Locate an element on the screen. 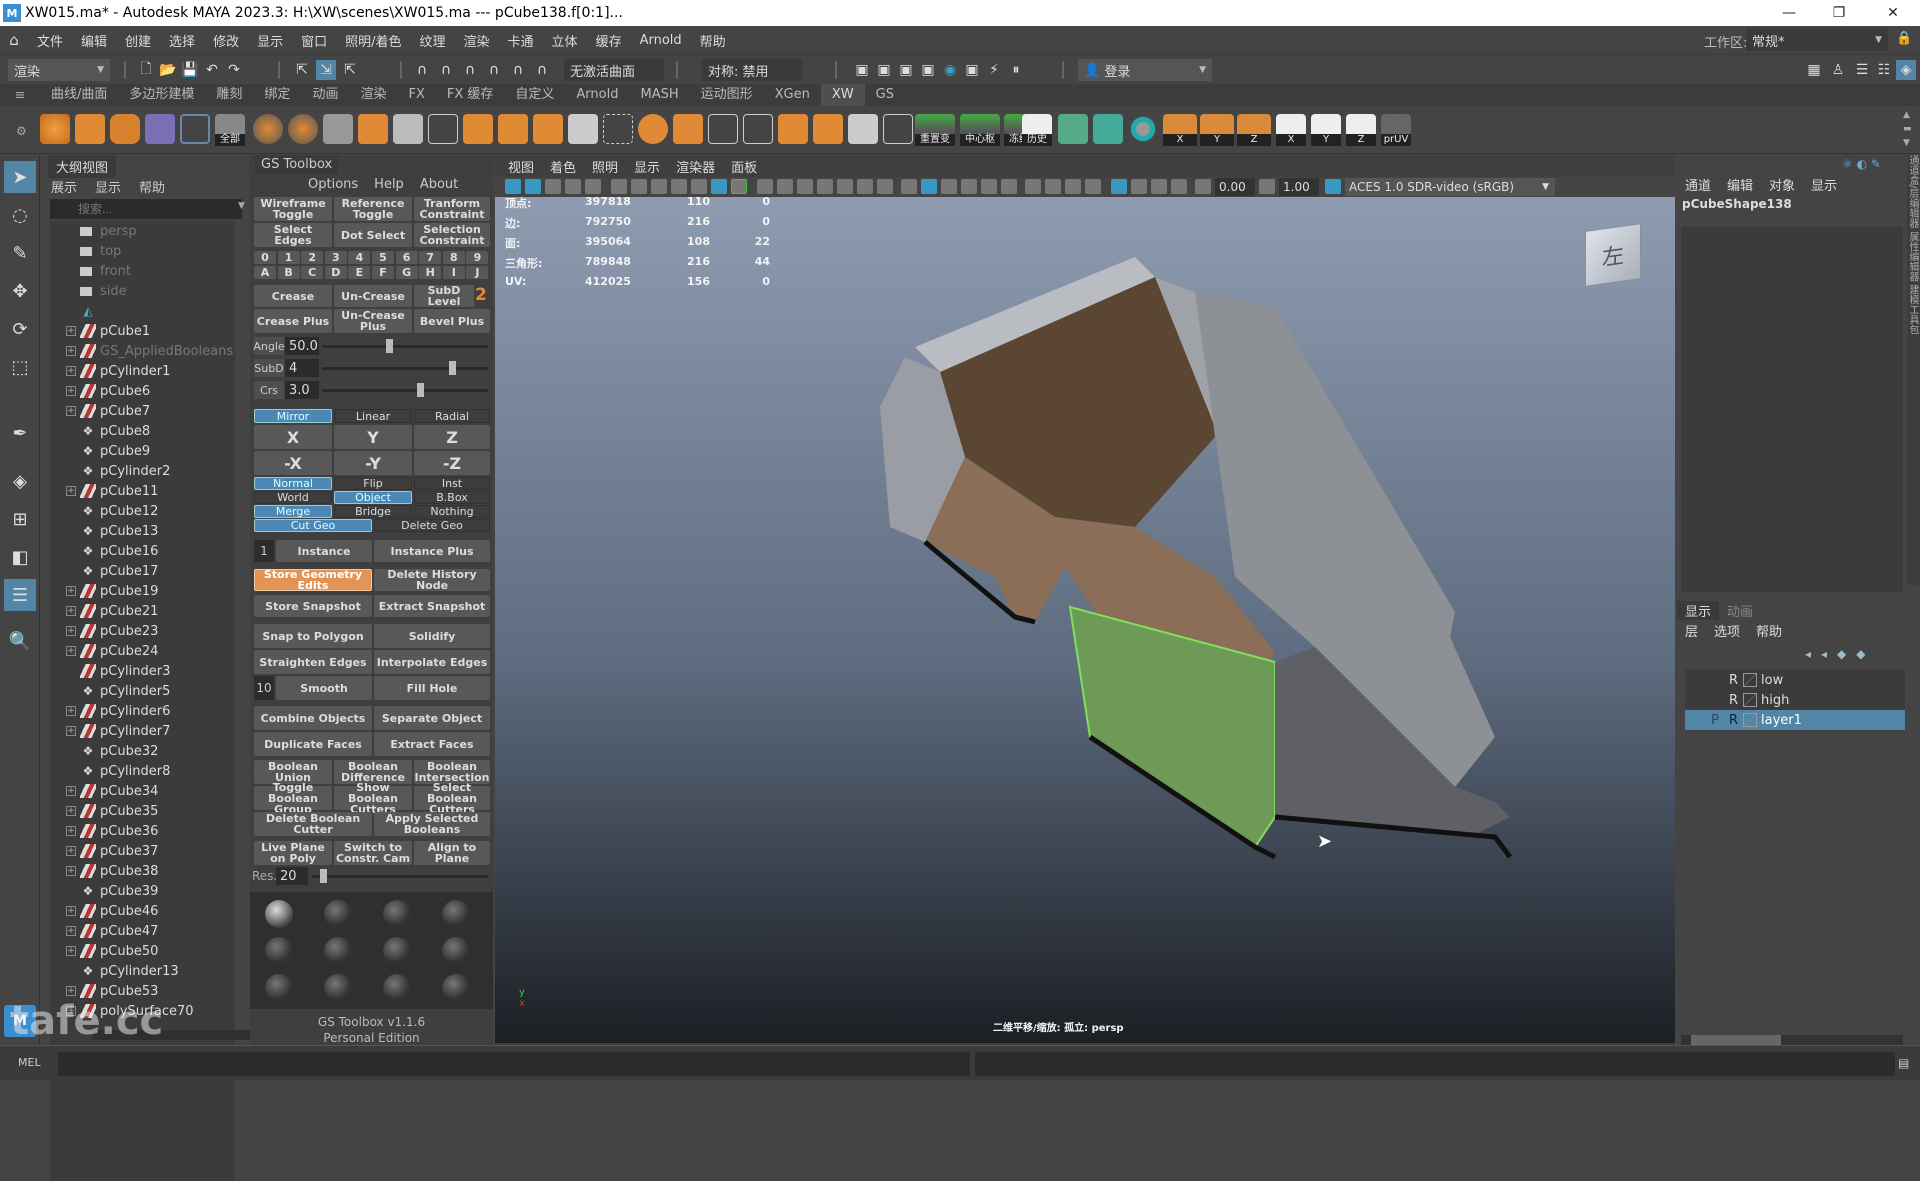 Image resolution: width=1920 pixels, height=1181 pixels. angle-field: 50.0 is located at coordinates (302, 346).